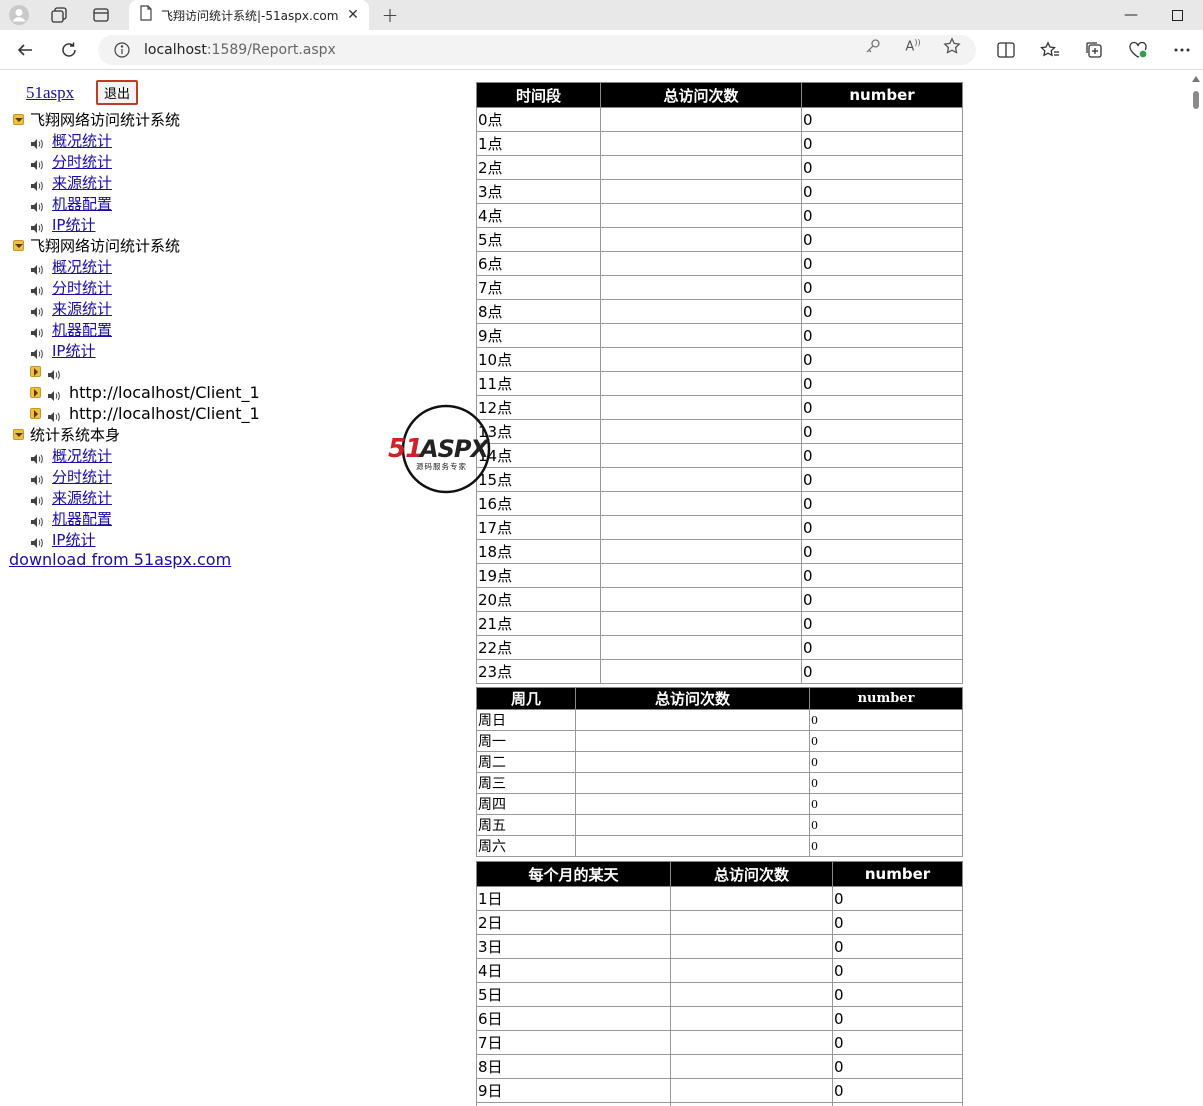  I want to click on table-row: 5日 0, so click(719, 994).